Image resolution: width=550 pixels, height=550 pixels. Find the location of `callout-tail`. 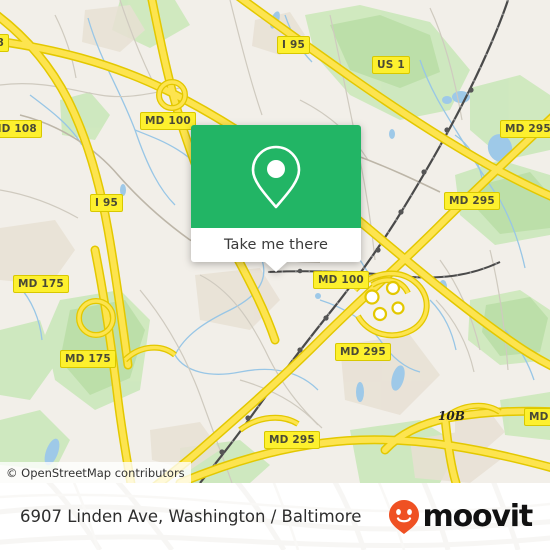

callout-tail is located at coordinates (276, 267).